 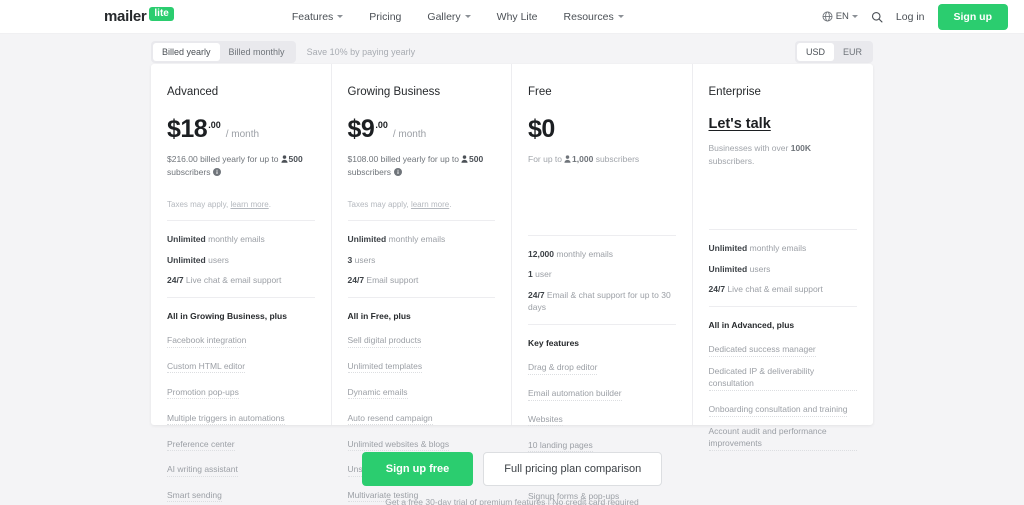 I want to click on feature-item: Facebook integration, so click(x=207, y=341).